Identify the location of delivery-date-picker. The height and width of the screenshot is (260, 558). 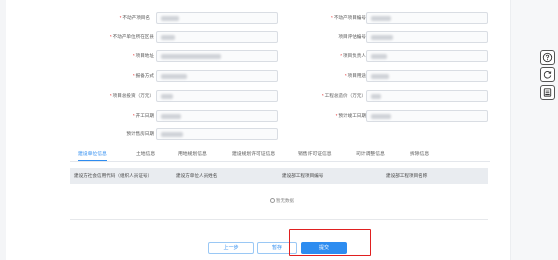
(217, 134).